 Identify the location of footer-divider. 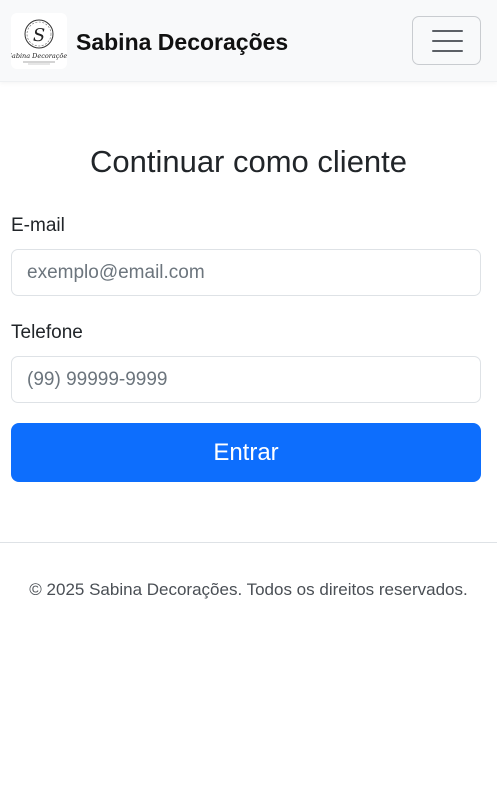
(248, 542).